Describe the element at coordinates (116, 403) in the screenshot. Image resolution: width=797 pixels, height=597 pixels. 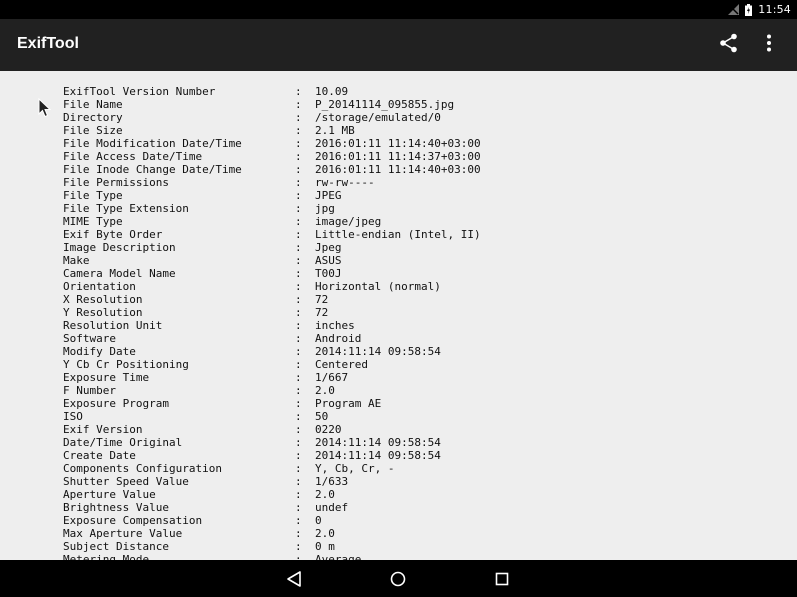
I see `exif-tag-label: Exposure Program` at that location.